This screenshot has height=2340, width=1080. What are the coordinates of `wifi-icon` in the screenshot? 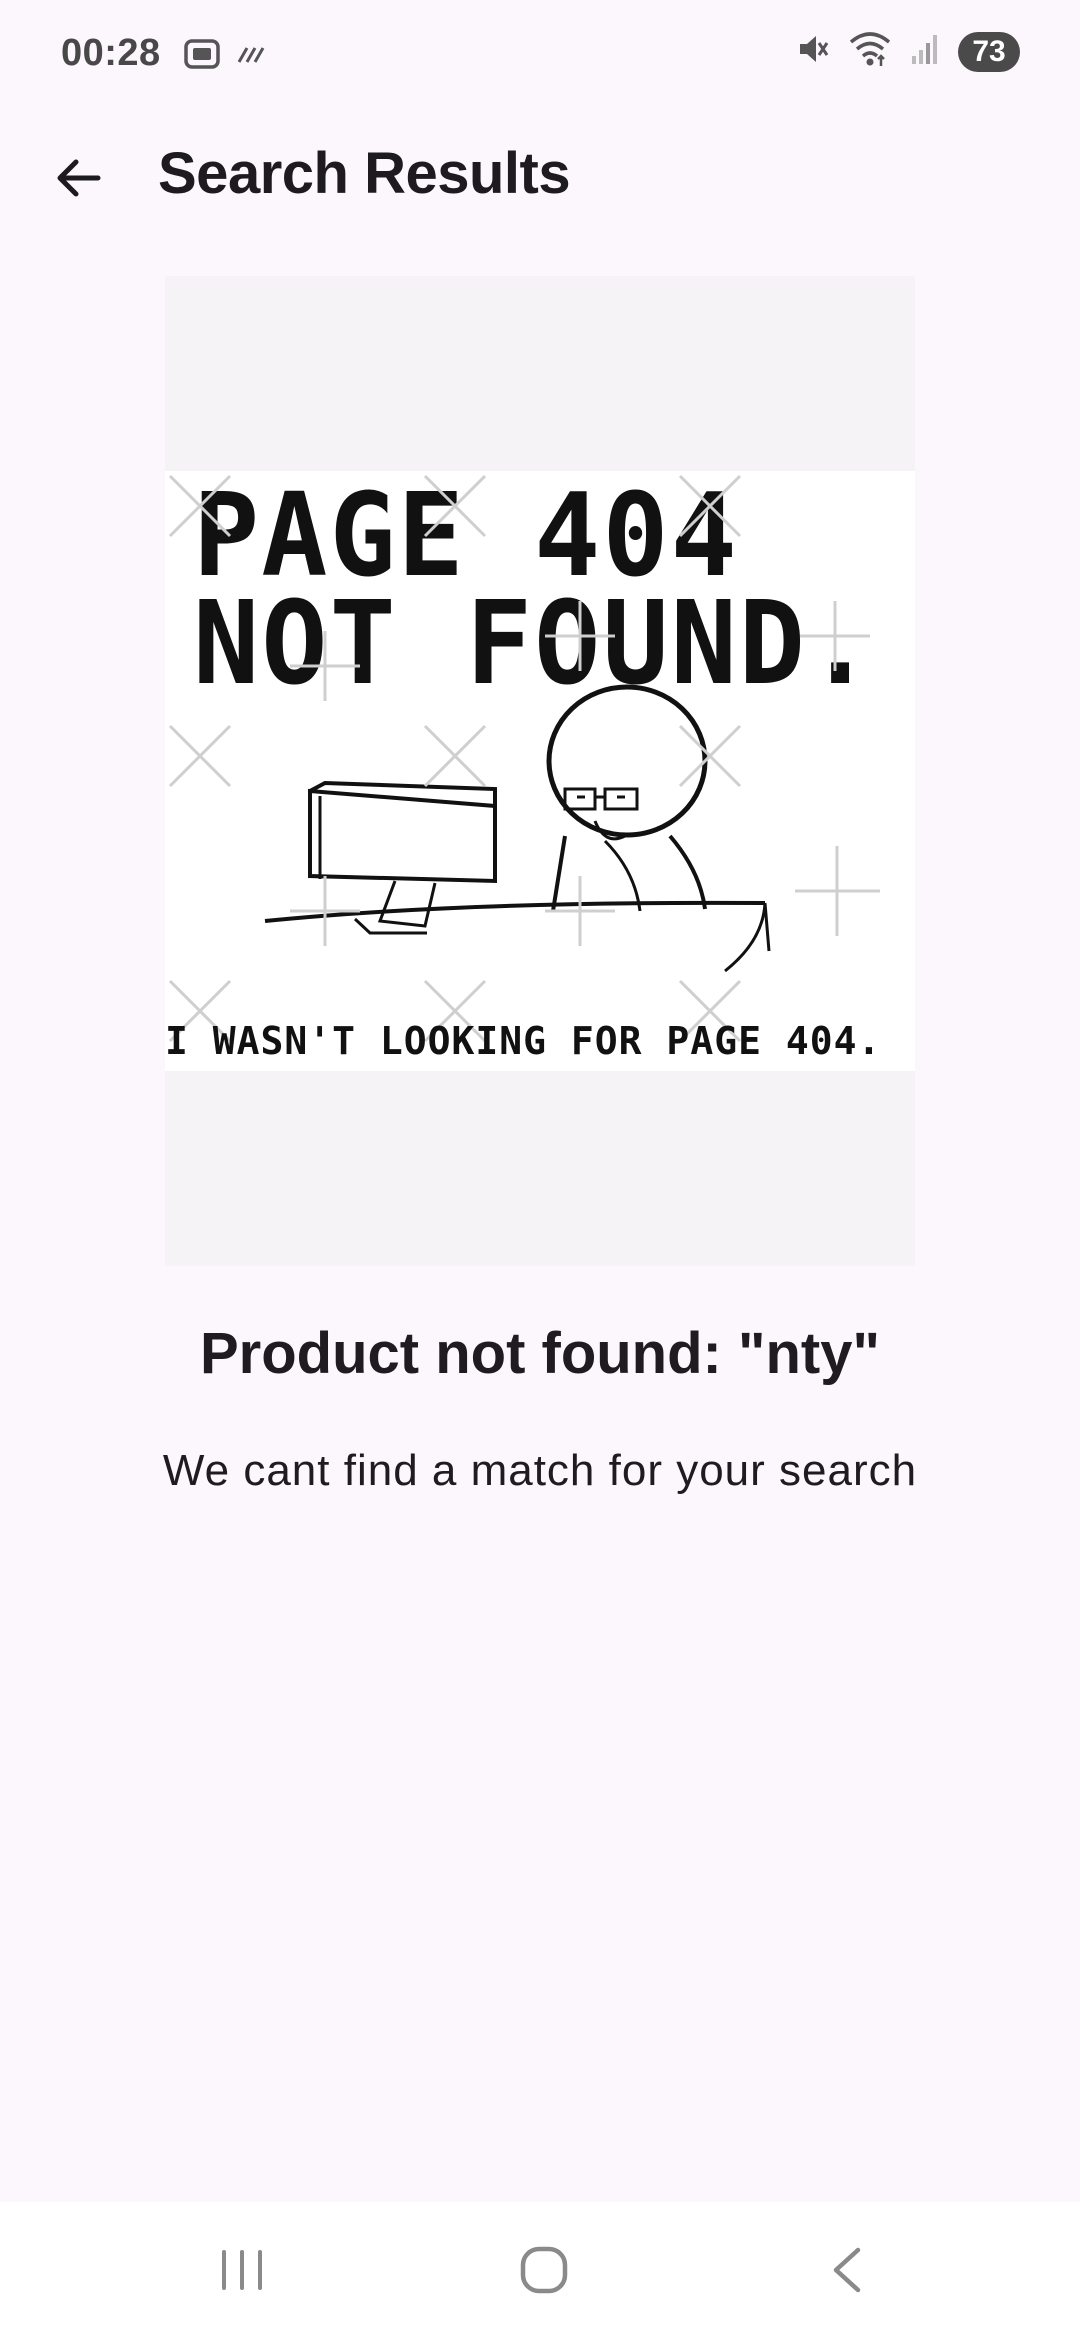 It's located at (870, 51).